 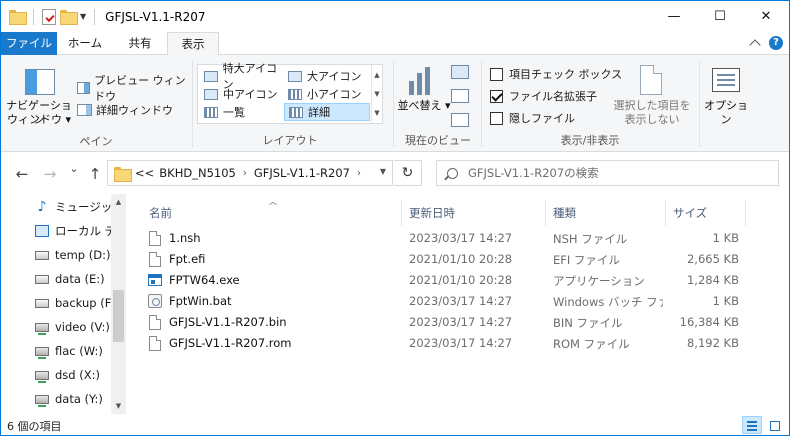 I want to click on nav-item-video-drive: video (V:), so click(x=73, y=327).